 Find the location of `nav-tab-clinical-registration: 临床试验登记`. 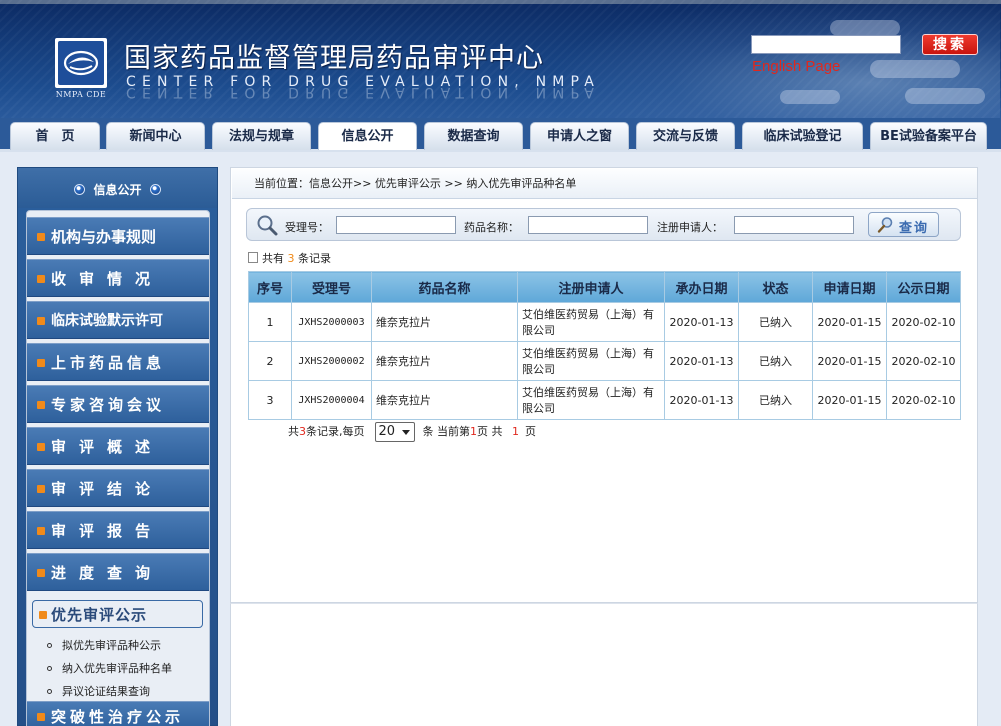

nav-tab-clinical-registration: 临床试验登记 is located at coordinates (802, 136).